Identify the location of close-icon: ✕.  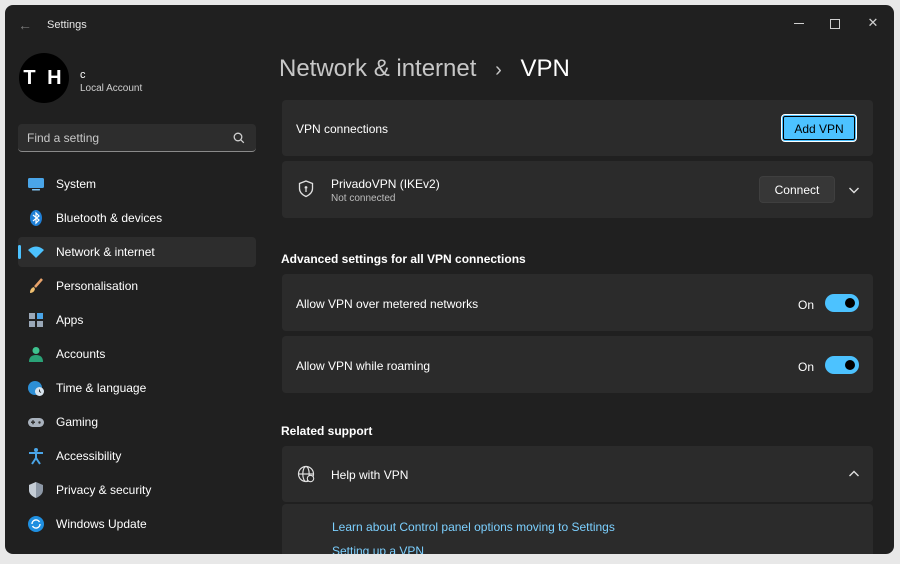
(873, 22).